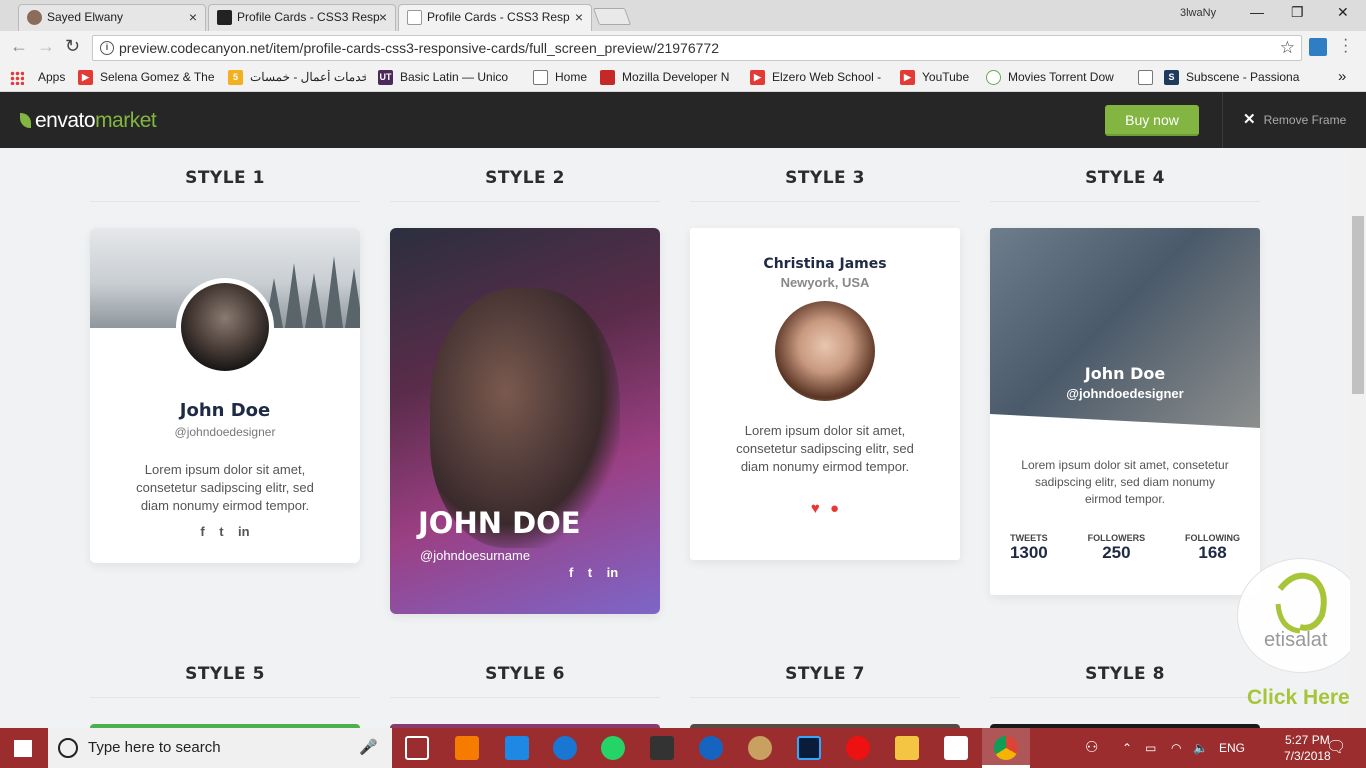  Describe the element at coordinates (1249, 119) in the screenshot. I see `close-icon: ✕` at that location.